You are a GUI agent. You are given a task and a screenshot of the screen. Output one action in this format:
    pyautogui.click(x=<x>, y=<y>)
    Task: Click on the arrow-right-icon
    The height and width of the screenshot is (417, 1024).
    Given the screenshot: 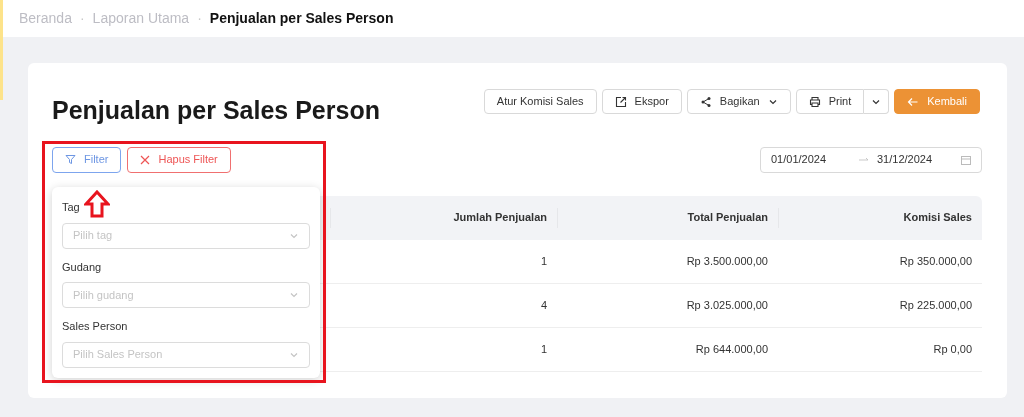 What is the action you would take?
    pyautogui.click(x=864, y=159)
    